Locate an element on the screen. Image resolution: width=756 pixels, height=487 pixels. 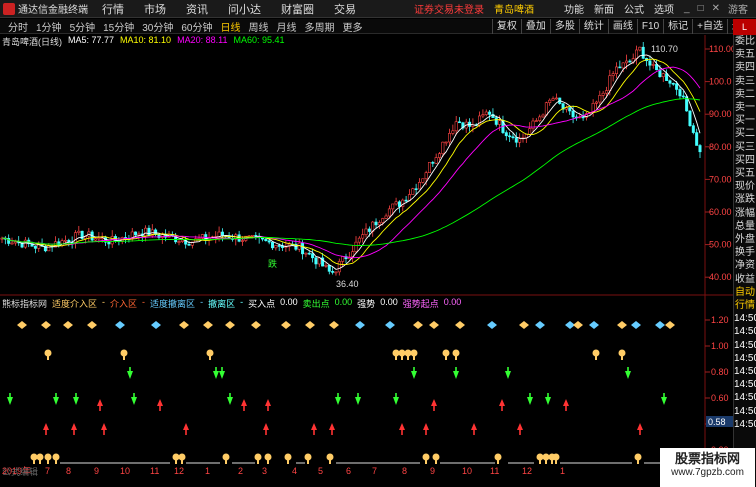
period-tab-60min: 60分钟 is located at coordinates (196, 26).